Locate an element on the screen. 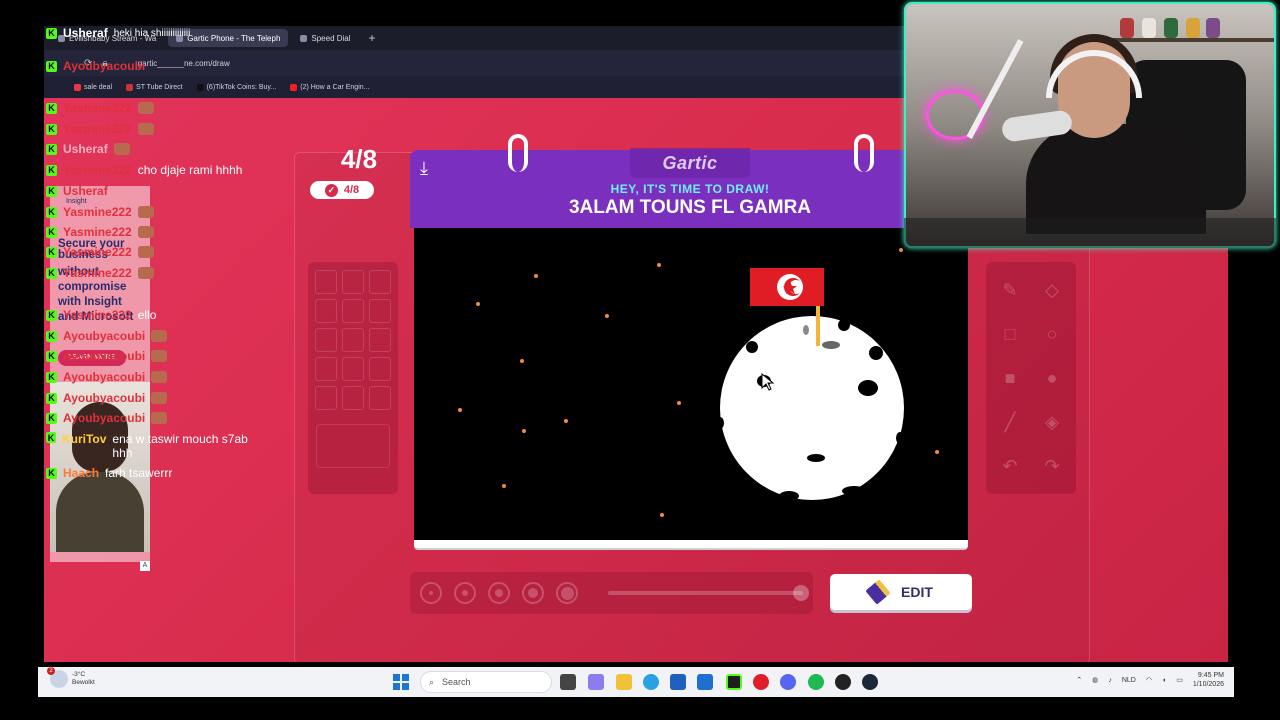 This screenshot has height=720, width=1280. emote-icon is located at coordinates (145, 108).